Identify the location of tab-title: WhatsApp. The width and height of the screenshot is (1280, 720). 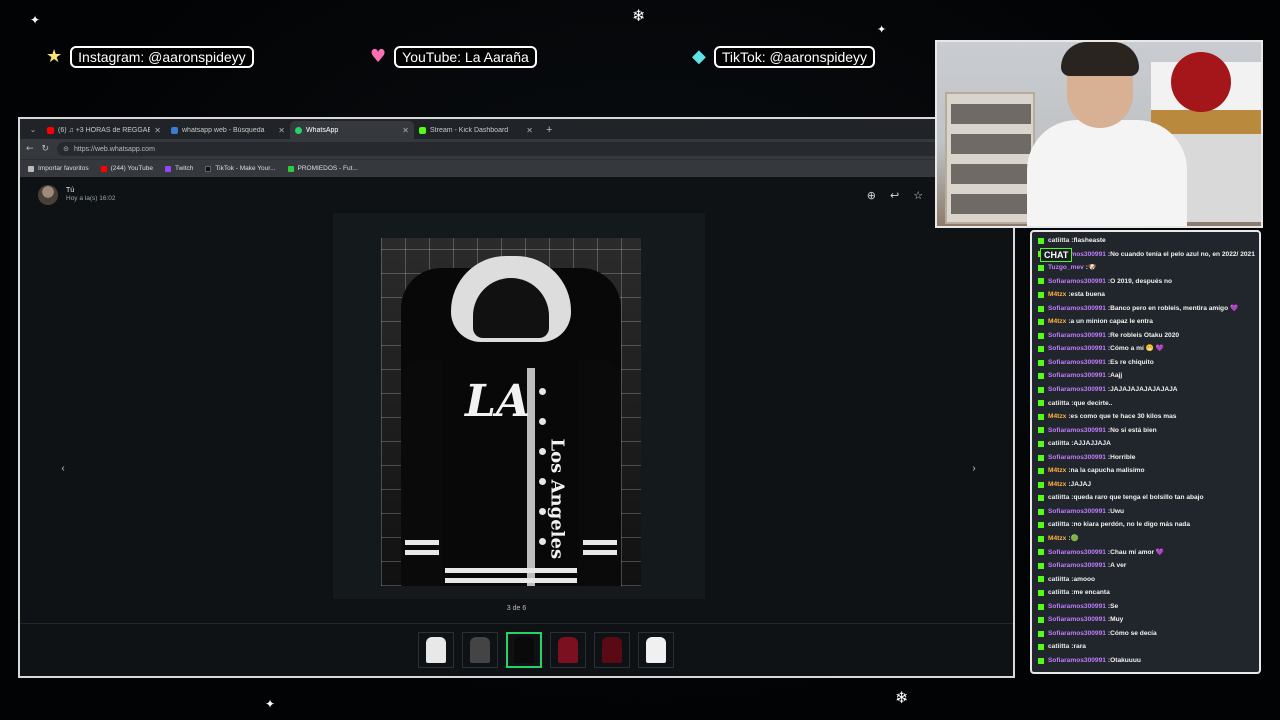
(322, 130).